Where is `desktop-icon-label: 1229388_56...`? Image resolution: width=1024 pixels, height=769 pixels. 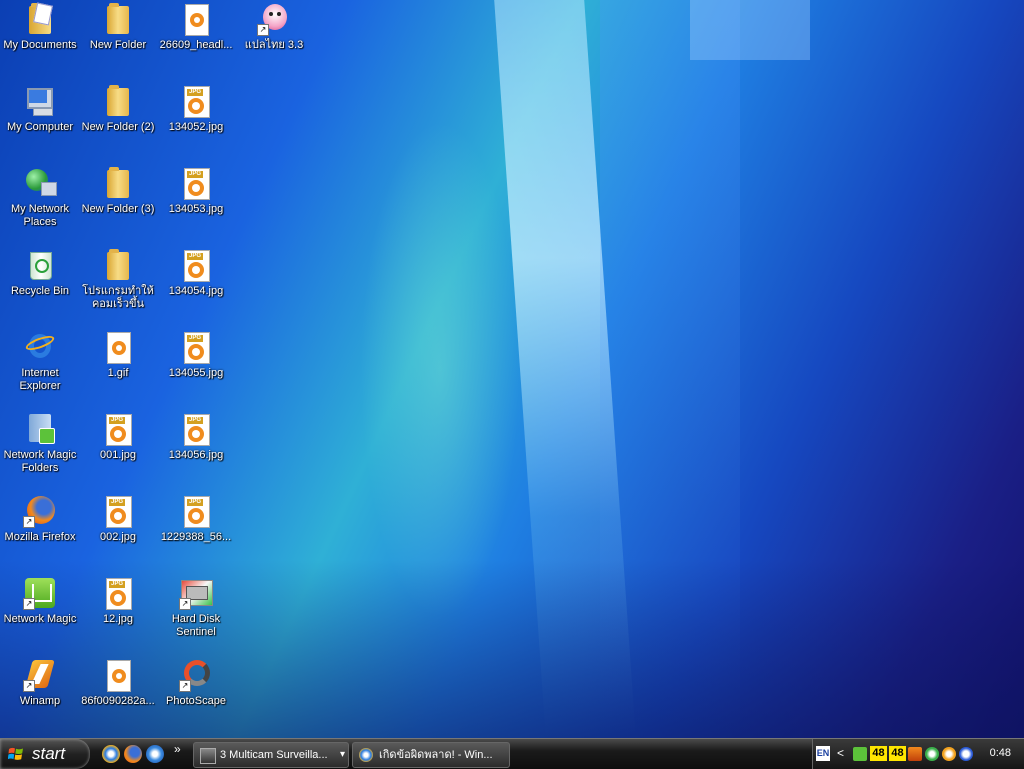
desktop-icon-label: 1229388_56... is located at coordinates (196, 537).